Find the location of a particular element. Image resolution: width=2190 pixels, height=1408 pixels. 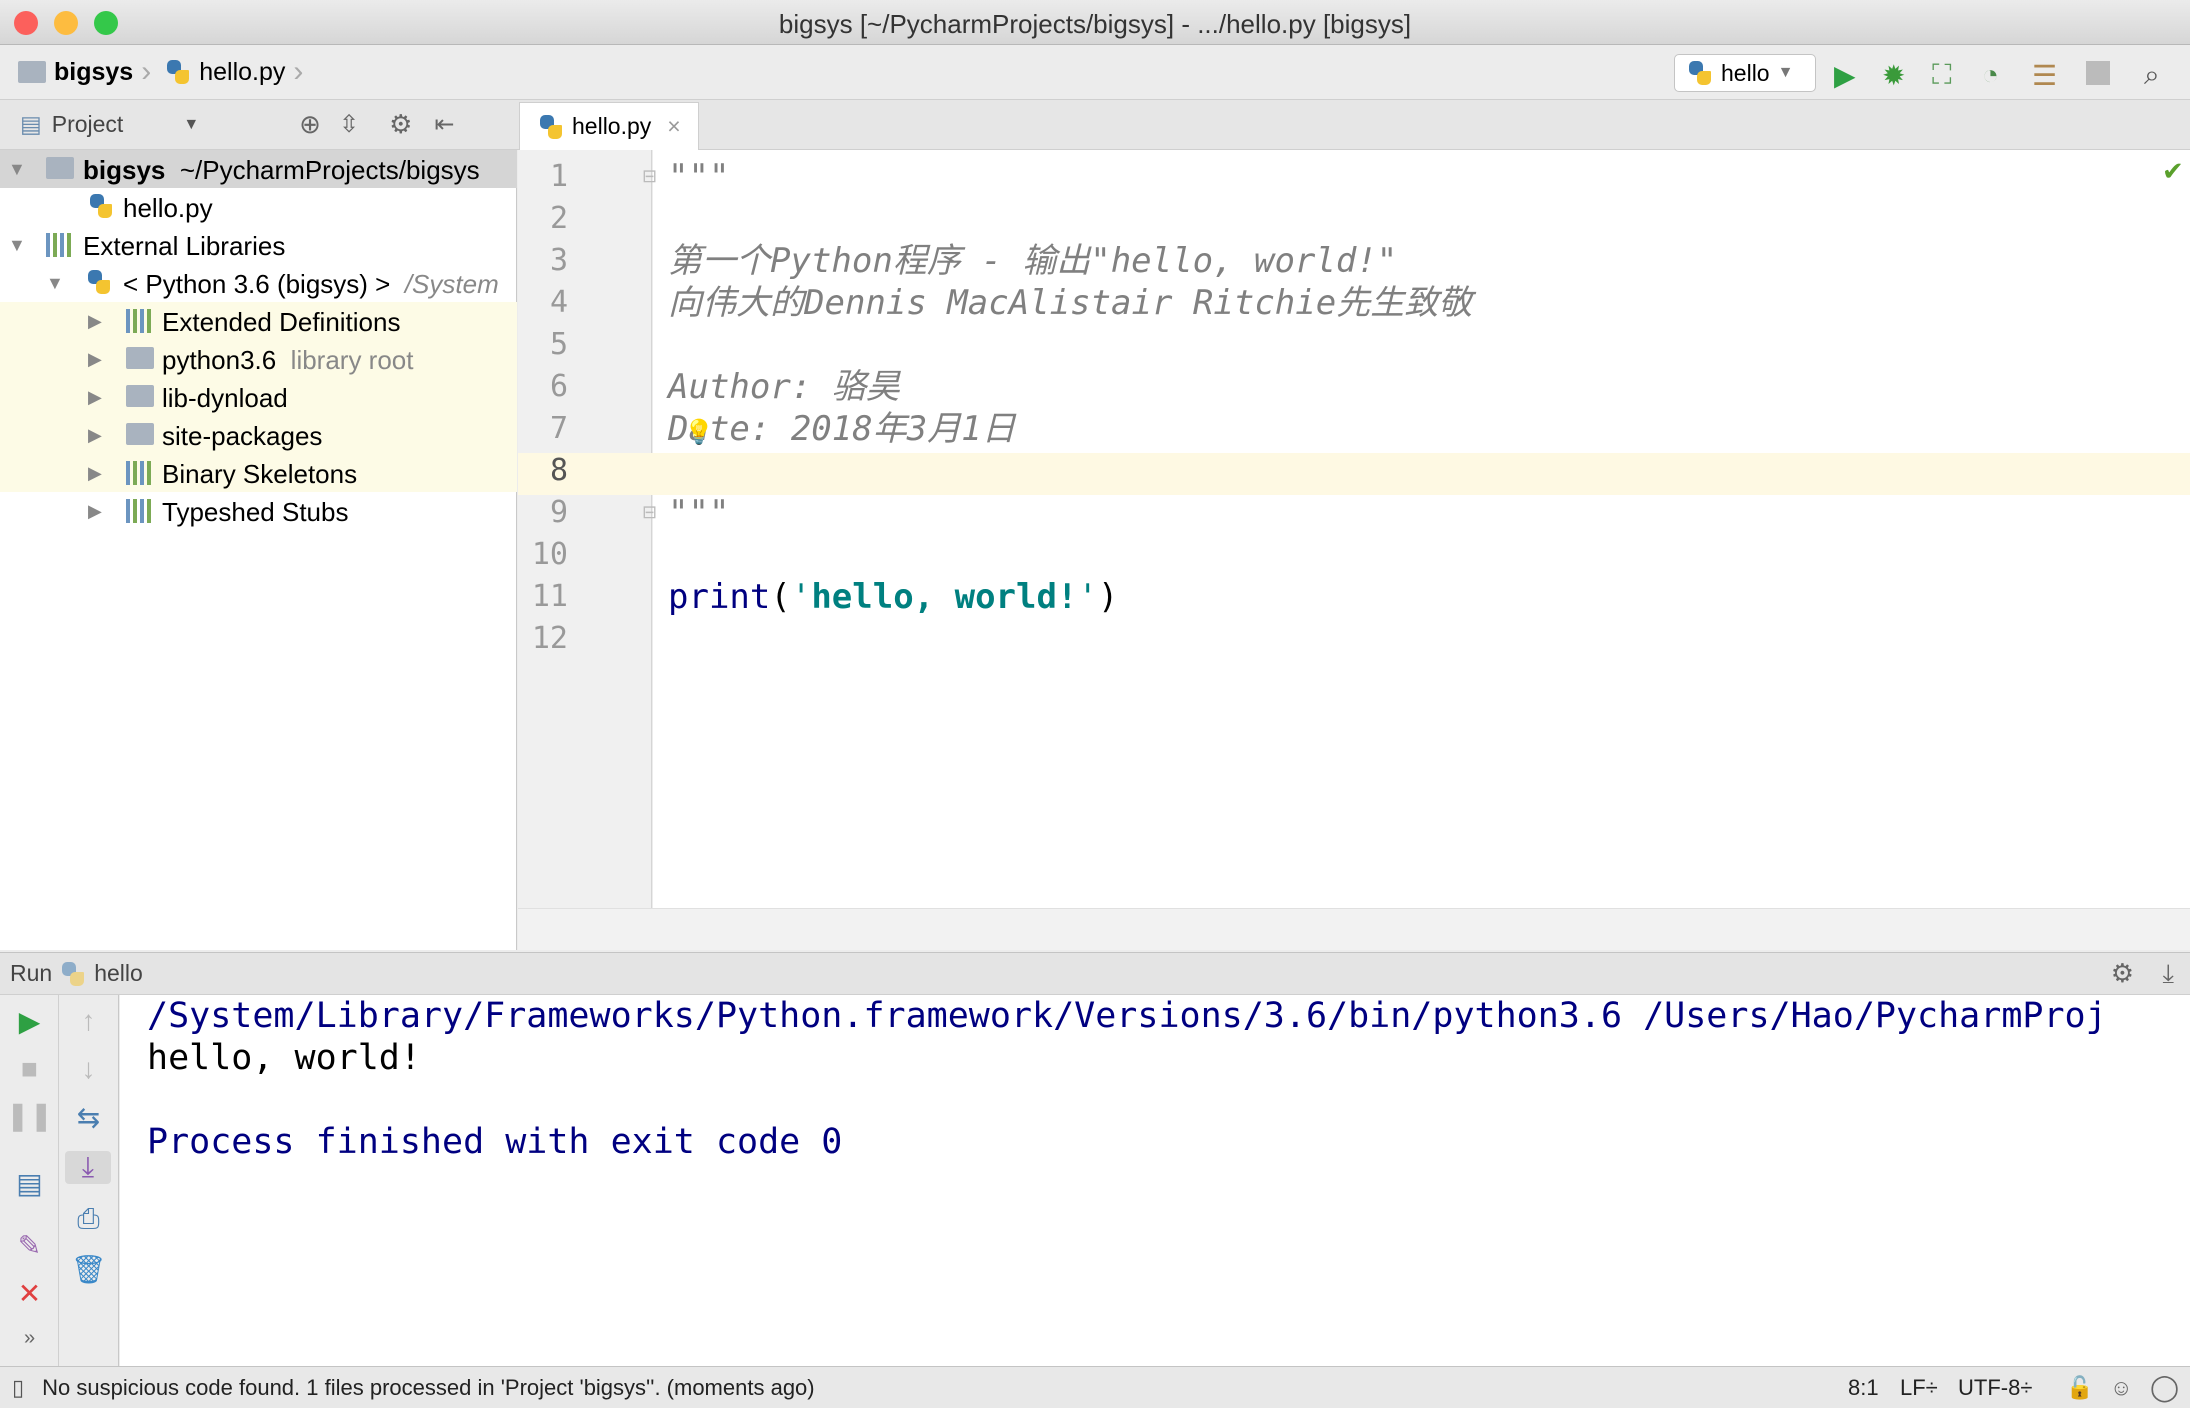

tree-item-python3-6: ▶ python3.6 library root is located at coordinates (258, 359).